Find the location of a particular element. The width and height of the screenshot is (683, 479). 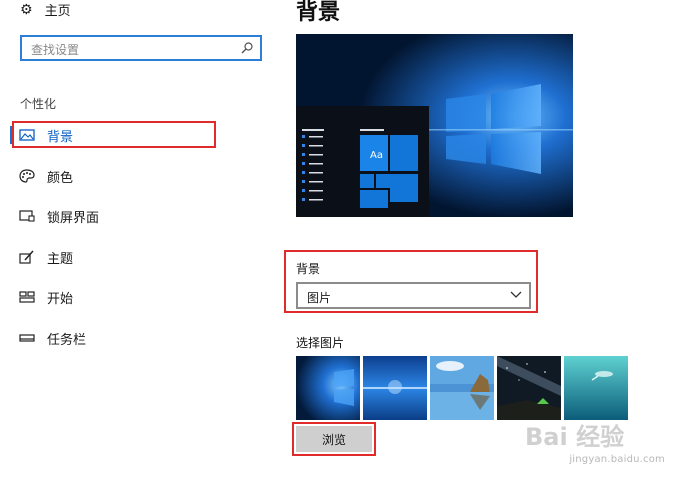

background-type-label: 背景 is located at coordinates (308, 269).